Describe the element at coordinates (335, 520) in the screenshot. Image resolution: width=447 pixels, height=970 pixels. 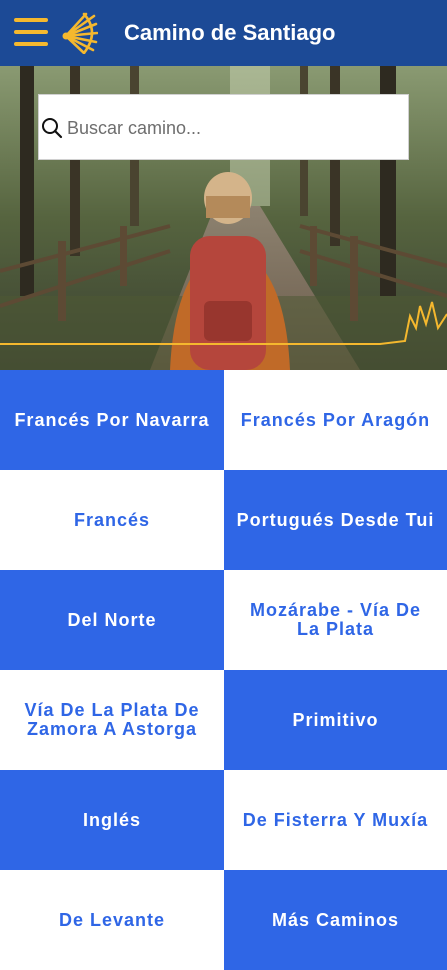
I see `route-tile-portugues-desde-tui: Portugués Desde Tui` at that location.